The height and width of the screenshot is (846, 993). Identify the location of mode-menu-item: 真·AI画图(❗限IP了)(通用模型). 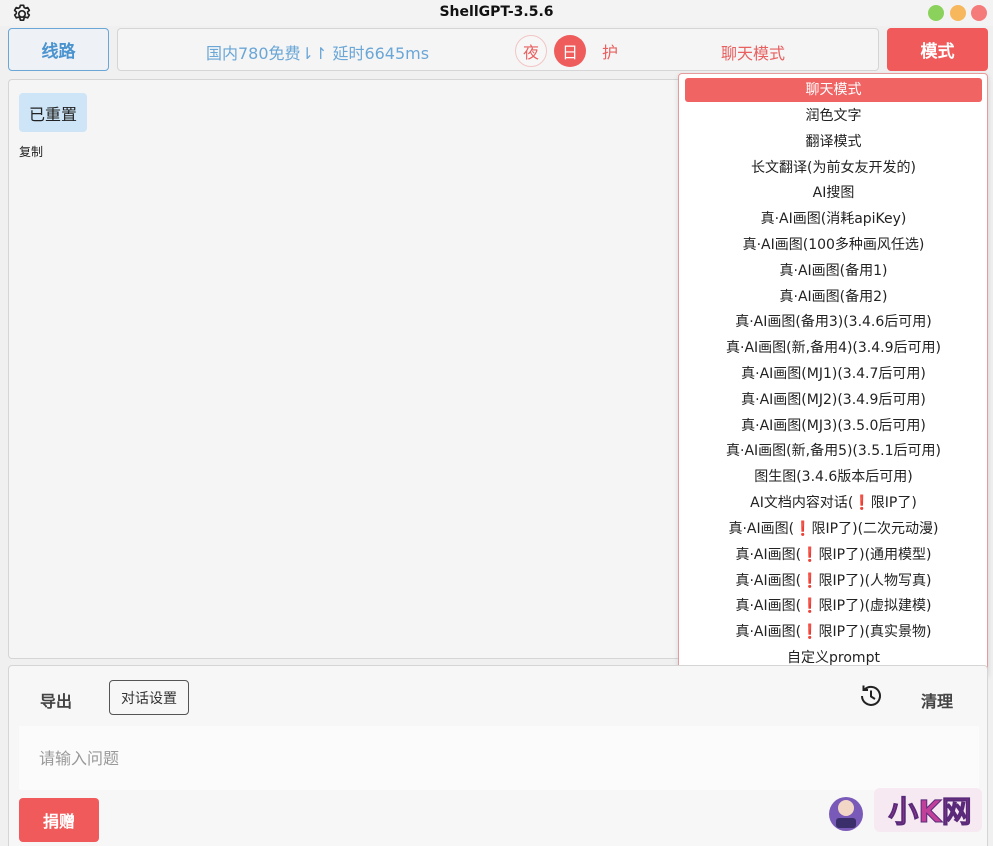
(833, 555).